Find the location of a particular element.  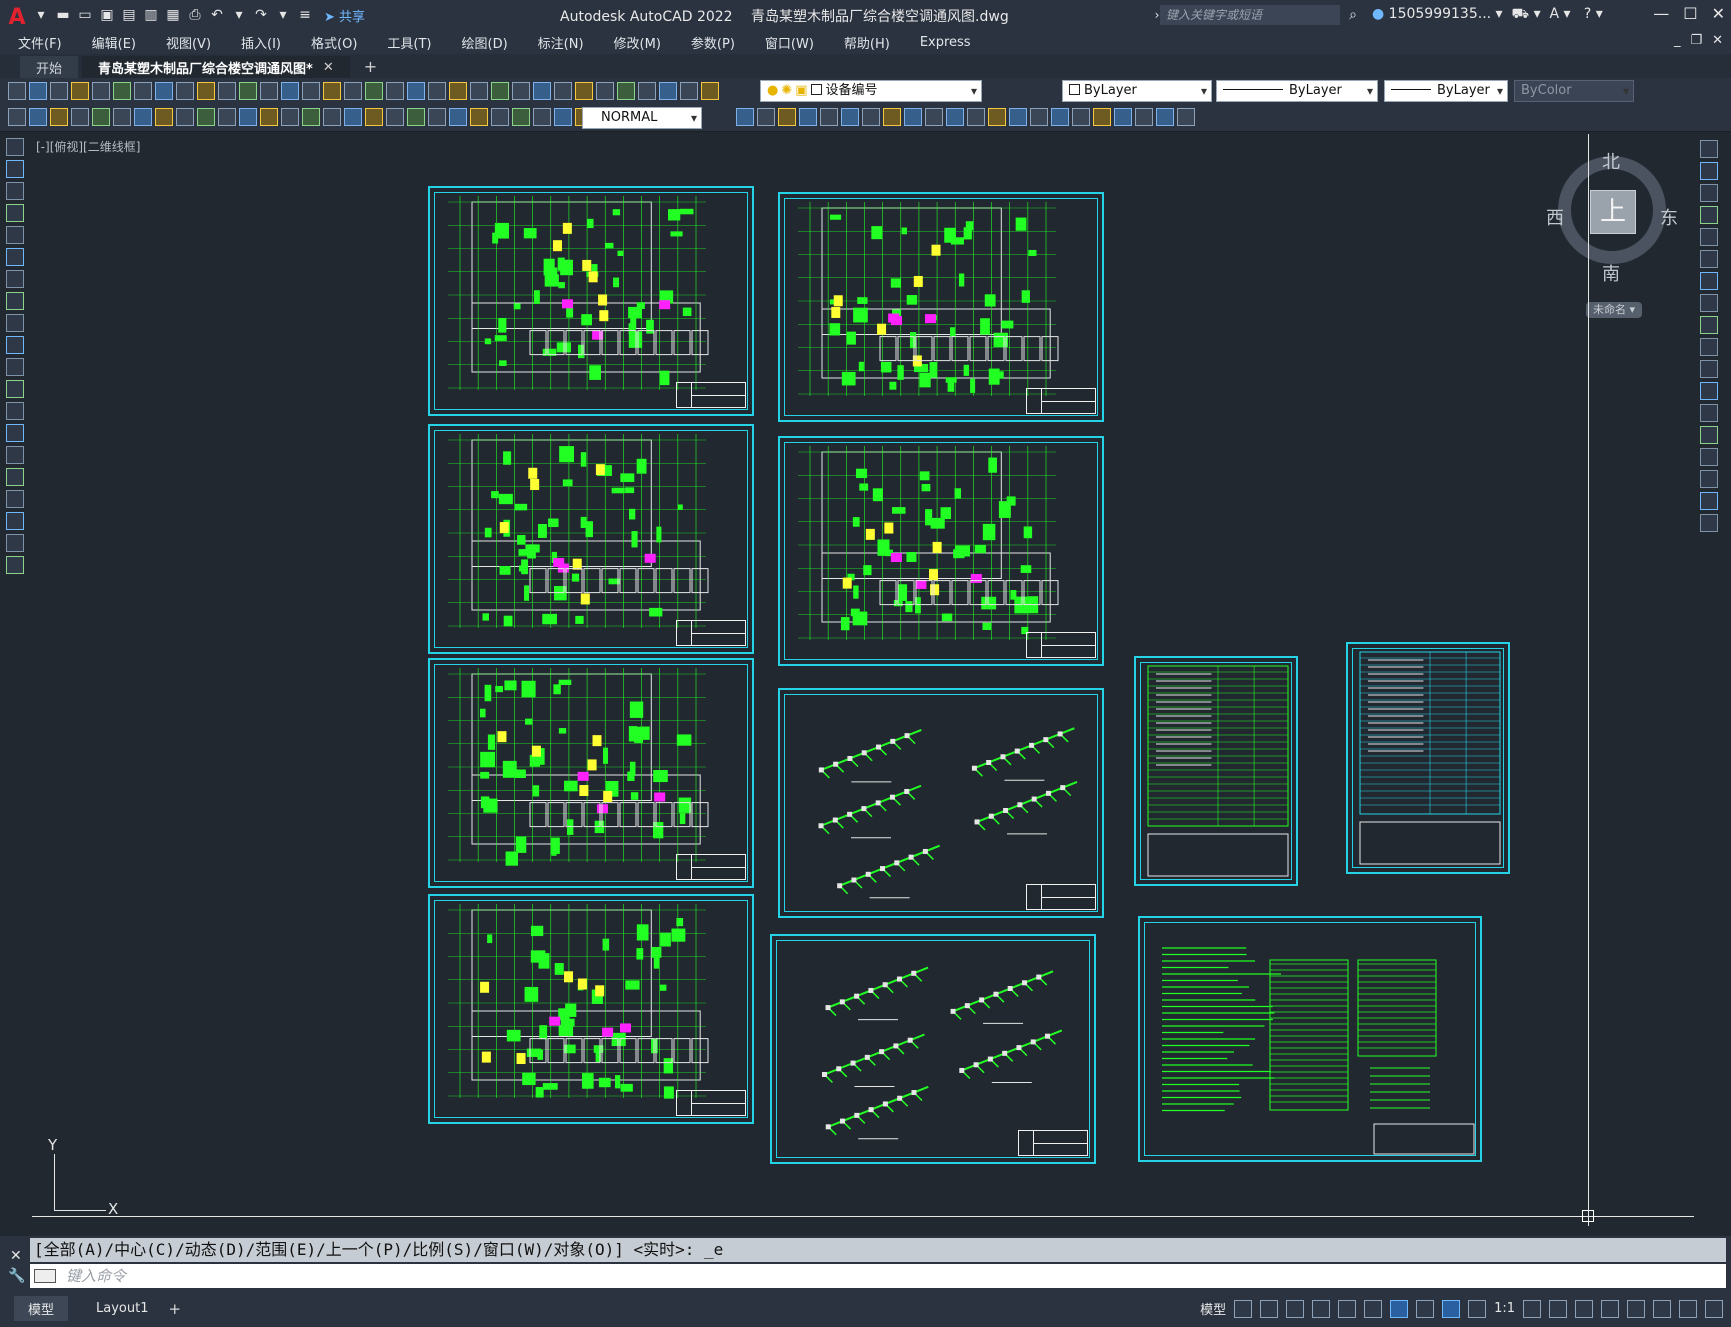

dropdown-arrow-icon: ▾ is located at coordinates (41, 15).